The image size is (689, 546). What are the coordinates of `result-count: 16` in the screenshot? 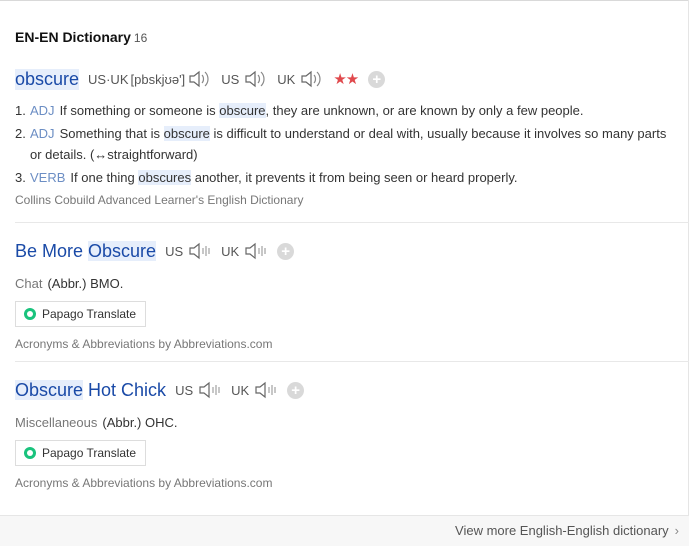 It's located at (140, 38).